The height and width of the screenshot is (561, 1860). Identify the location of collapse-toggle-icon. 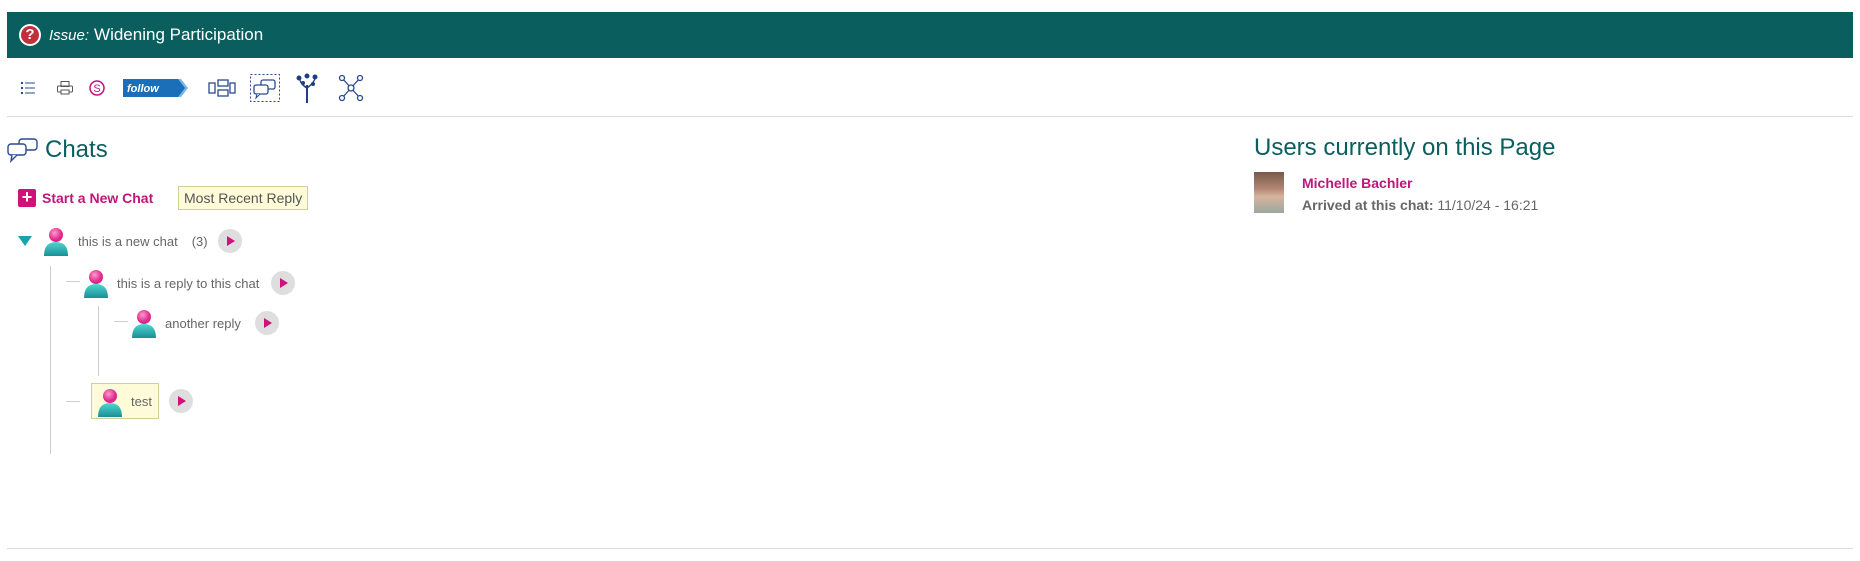
(25, 241).